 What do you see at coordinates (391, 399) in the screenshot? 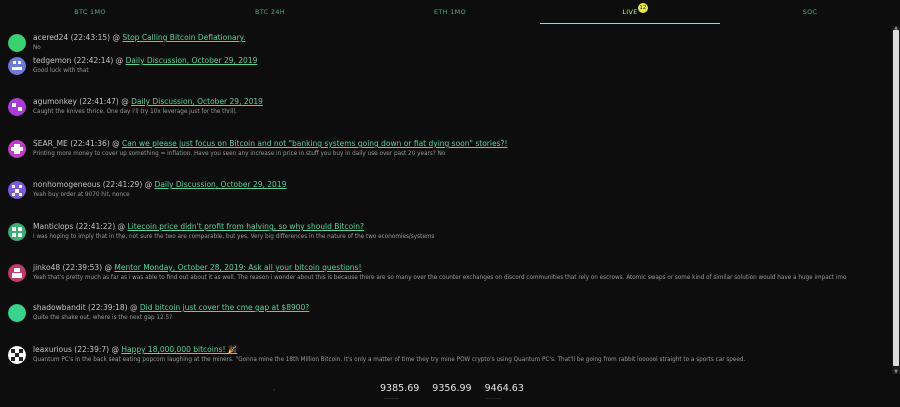
I see `ticker-change-up: ———` at bounding box center [391, 399].